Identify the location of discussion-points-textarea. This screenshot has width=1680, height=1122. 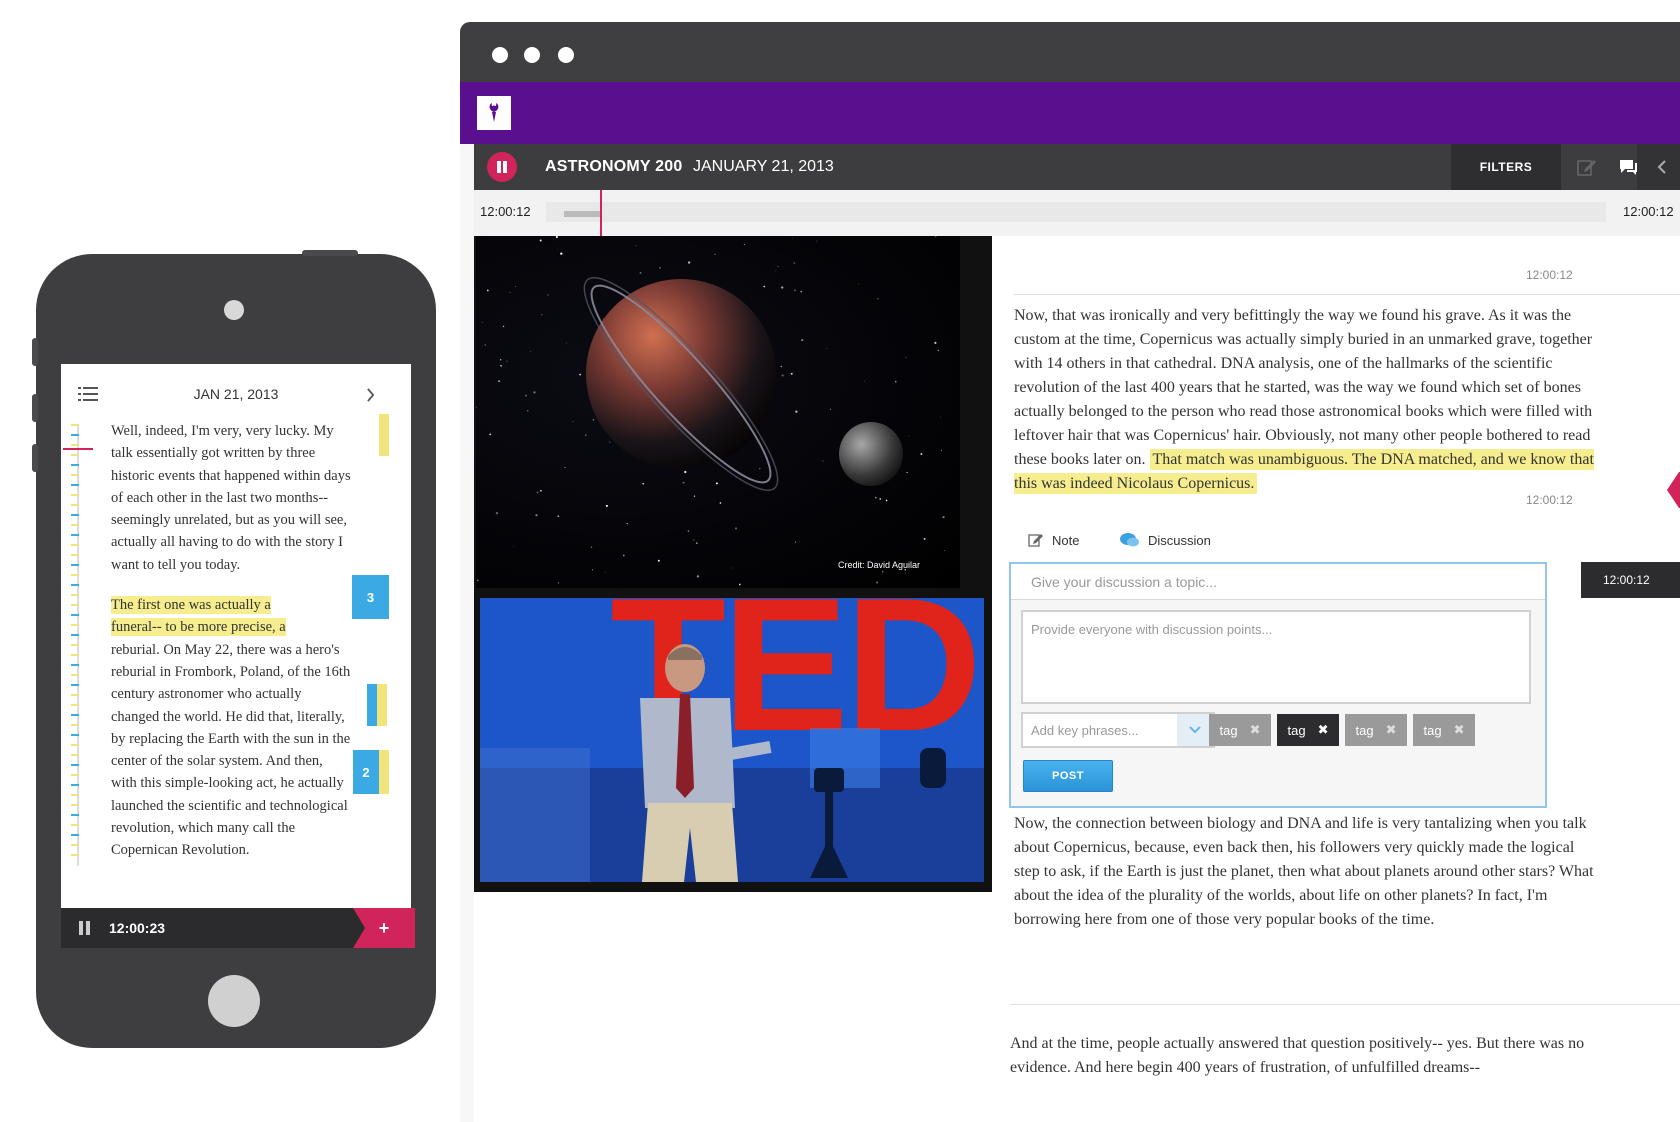
(1276, 657).